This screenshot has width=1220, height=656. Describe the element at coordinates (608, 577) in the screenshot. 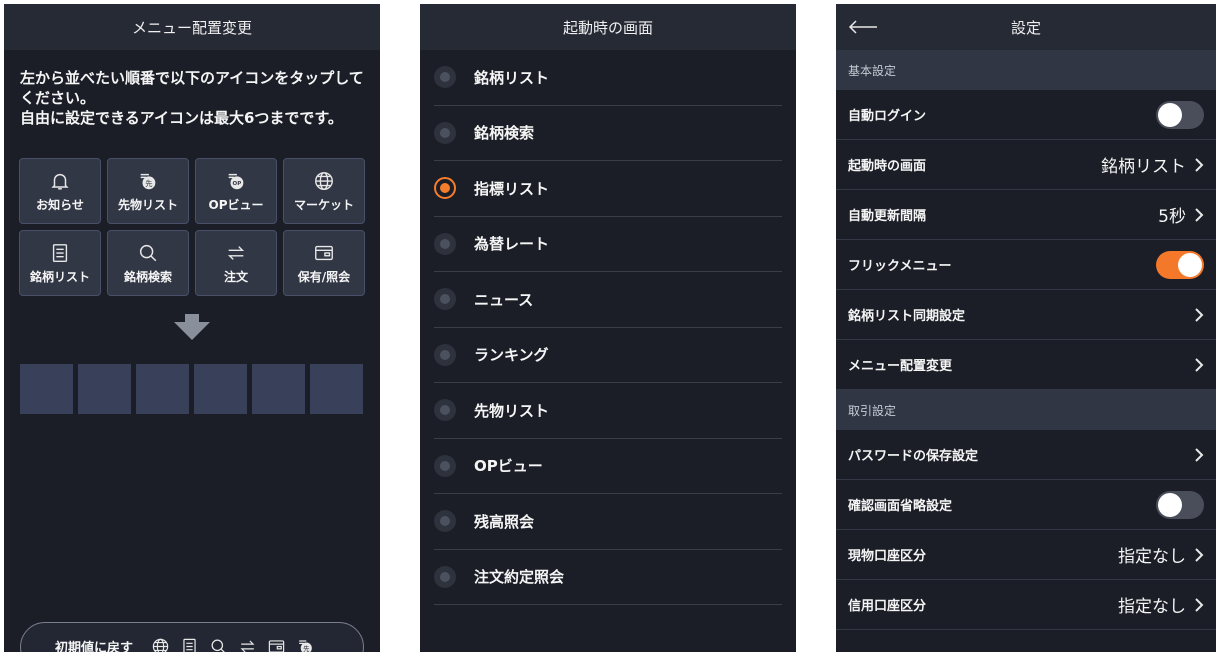

I see `option-row: 注文約定照会` at that location.